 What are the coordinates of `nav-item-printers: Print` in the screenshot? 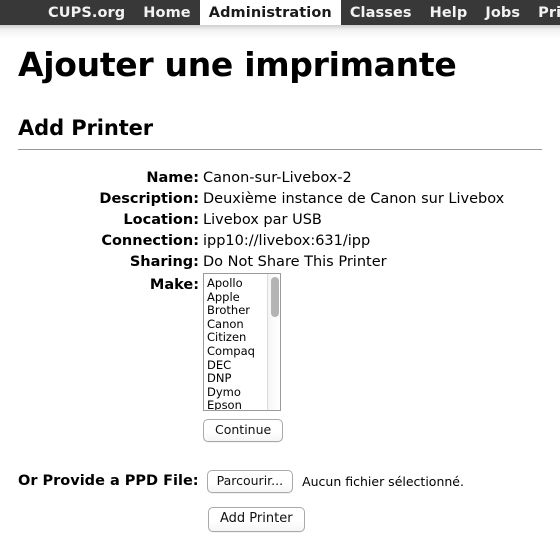 It's located at (544, 12).